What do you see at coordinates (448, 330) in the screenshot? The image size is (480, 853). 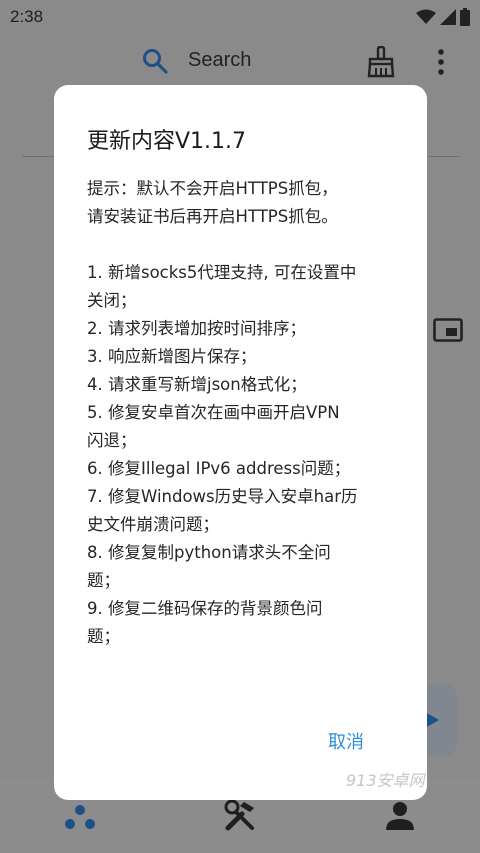 I see `pip-icon` at bounding box center [448, 330].